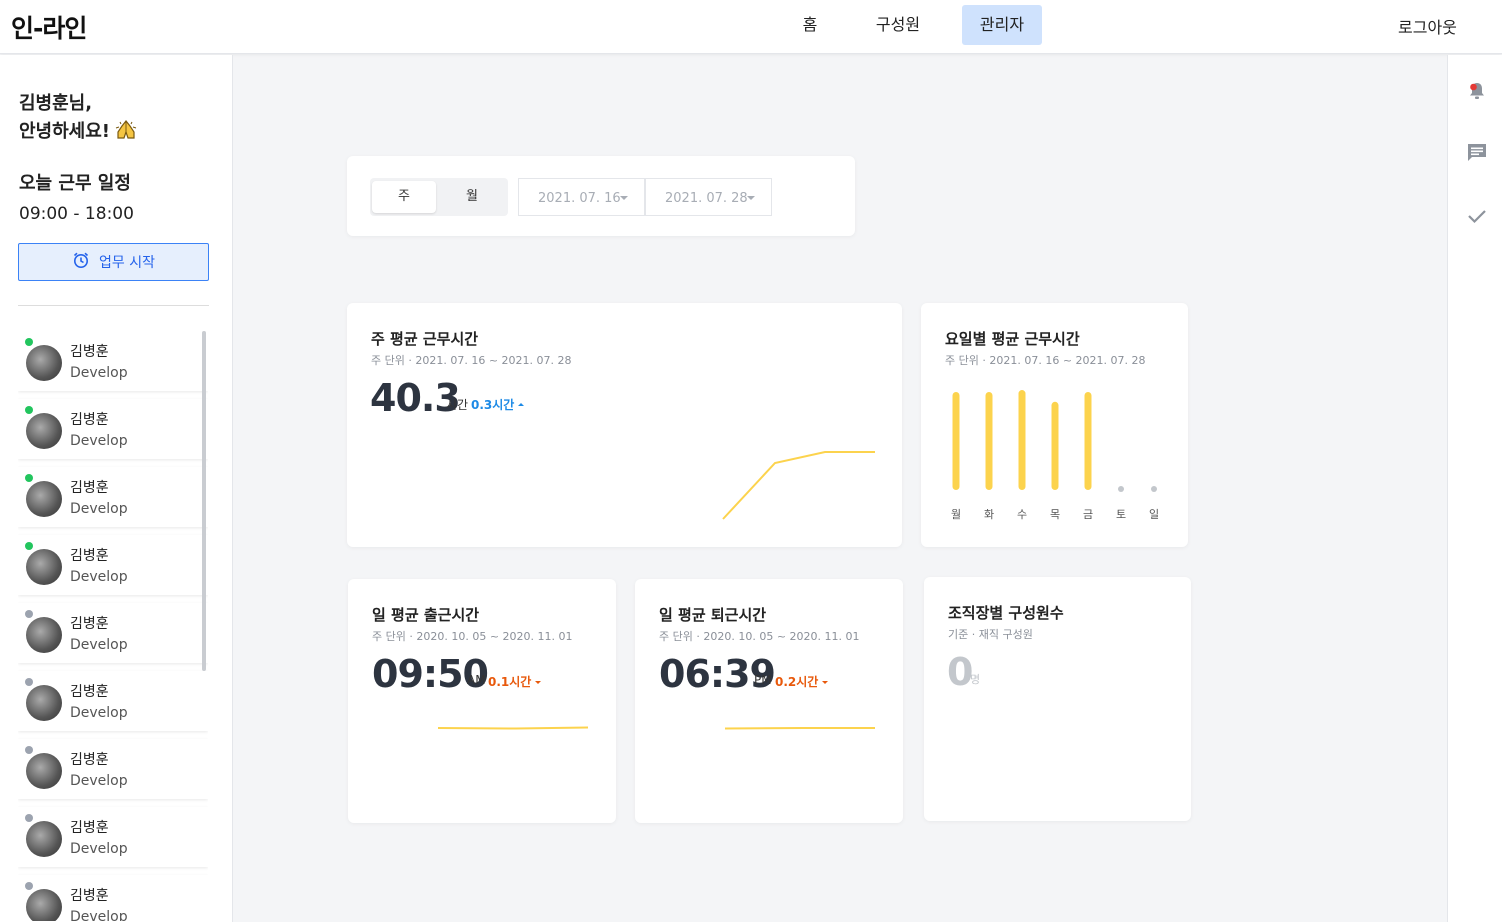 The height and width of the screenshot is (922, 1502). What do you see at coordinates (810, 25) in the screenshot?
I see `nav-home: 홈` at bounding box center [810, 25].